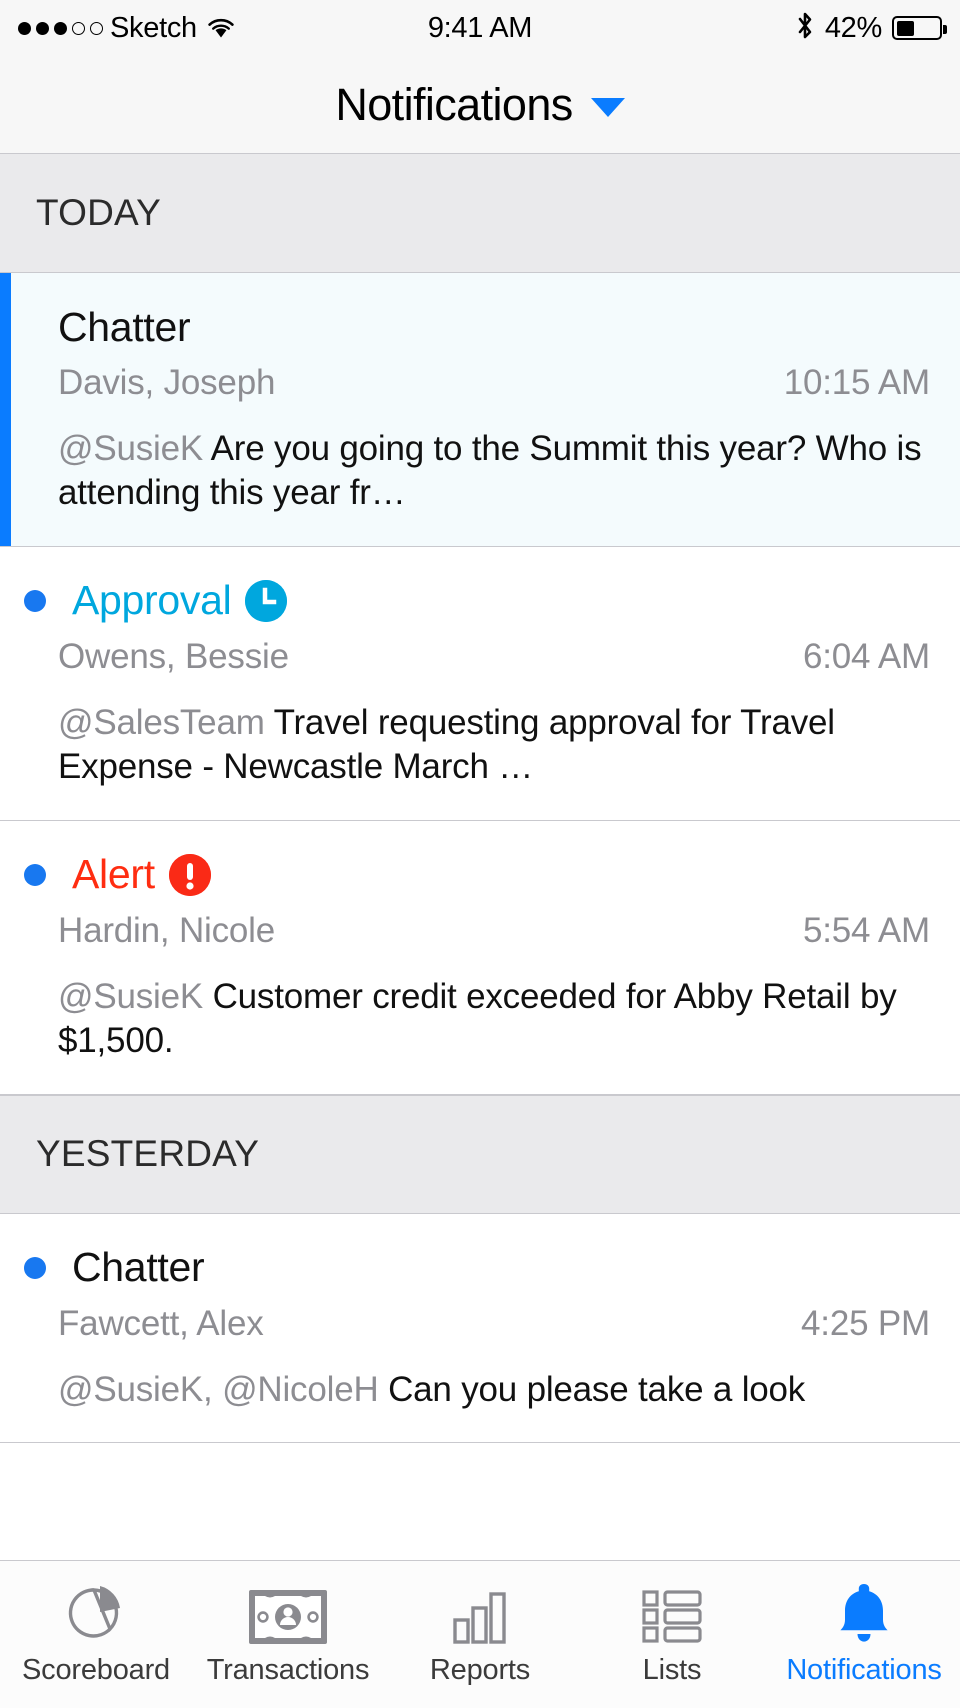 Image resolution: width=960 pixels, height=1708 pixels. I want to click on notification-time: 10:15 AM, so click(856, 382).